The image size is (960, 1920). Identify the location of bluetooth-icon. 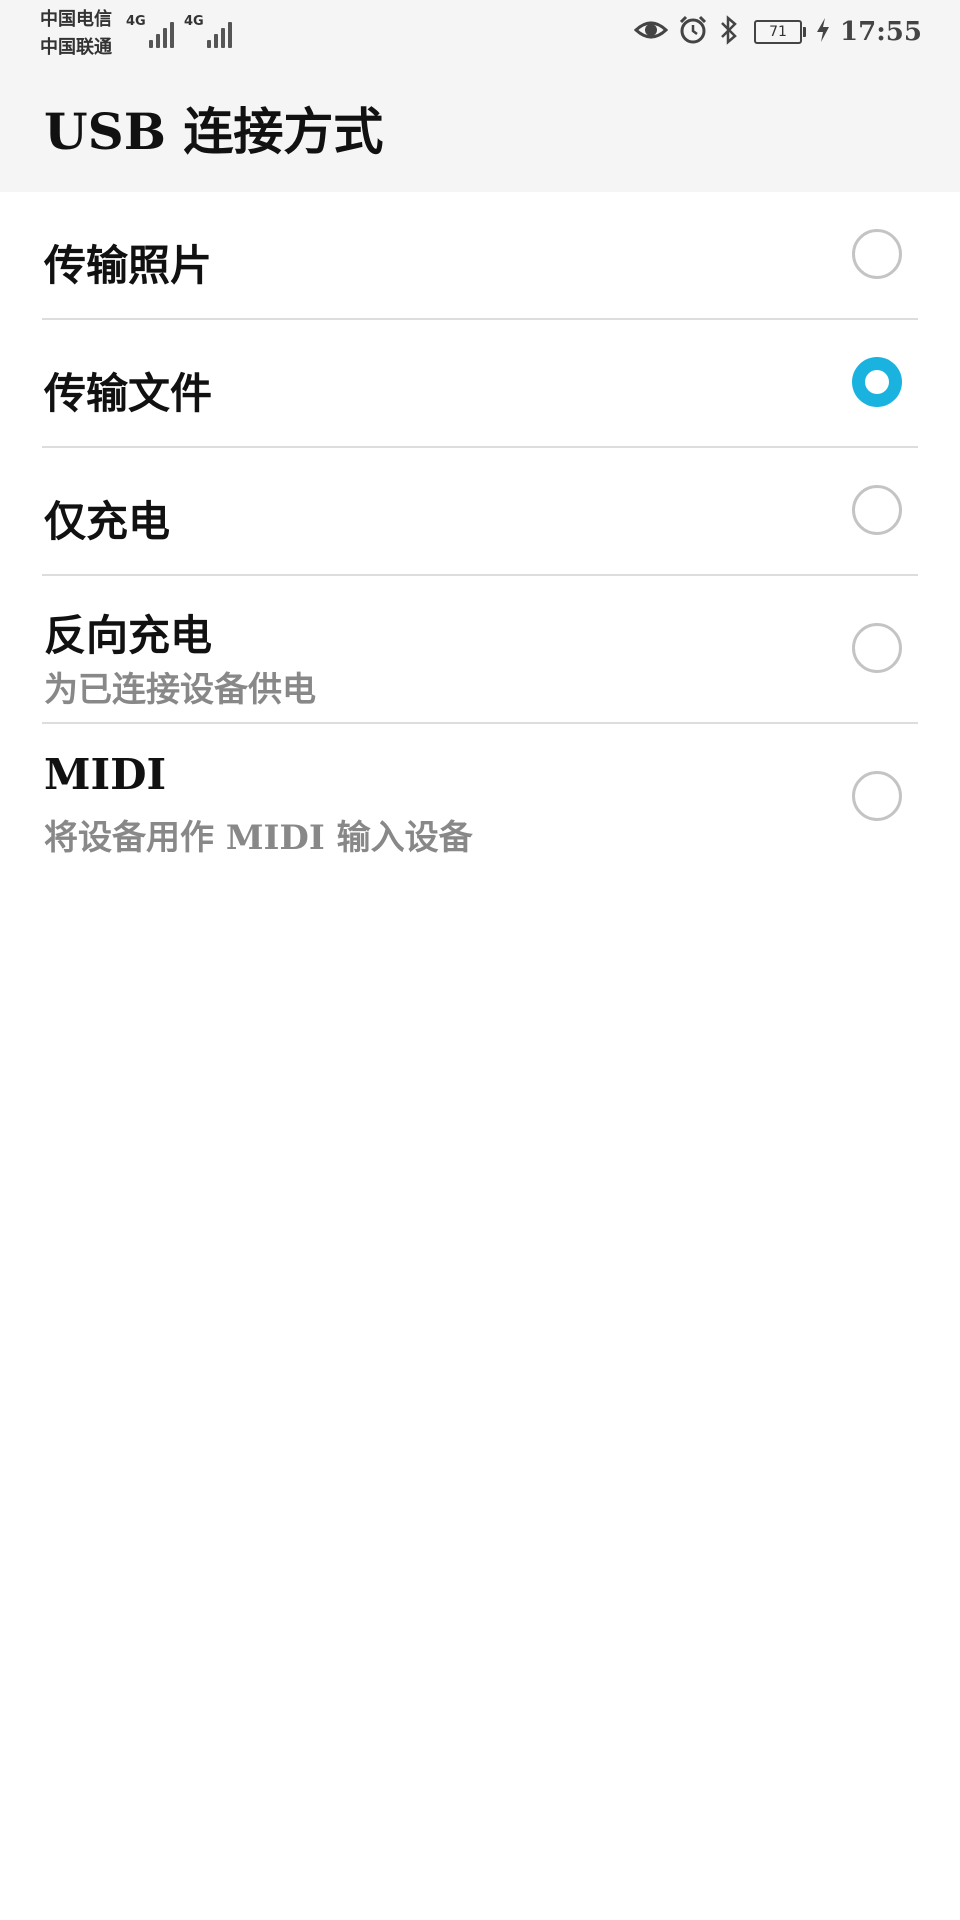
(729, 32).